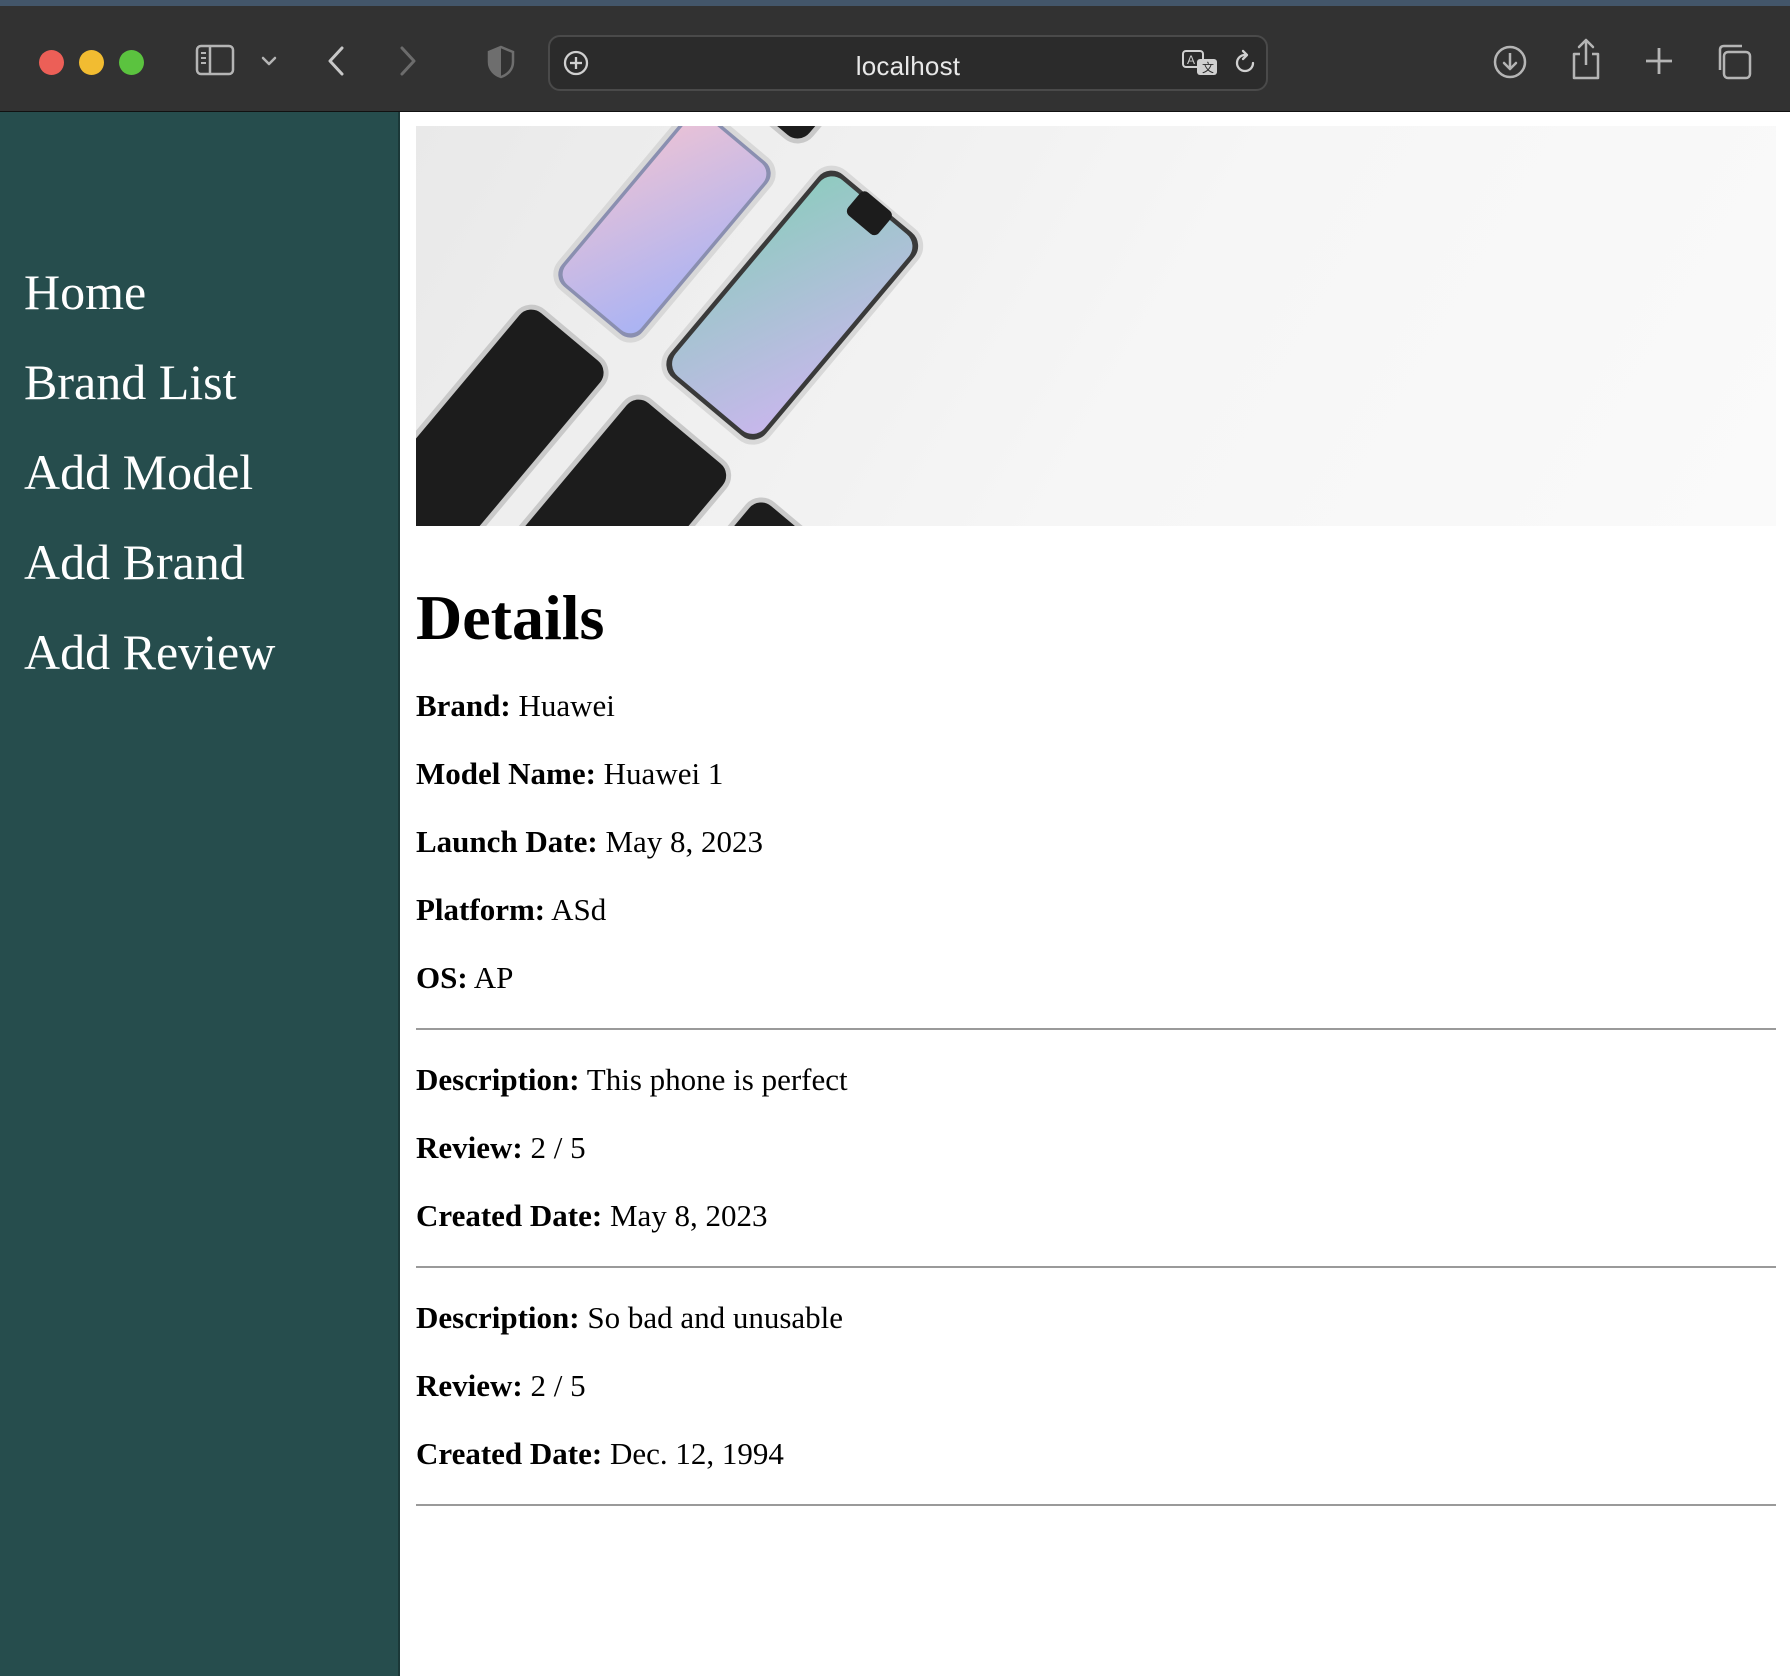  What do you see at coordinates (908, 66) in the screenshot?
I see `url-text: localhost` at bounding box center [908, 66].